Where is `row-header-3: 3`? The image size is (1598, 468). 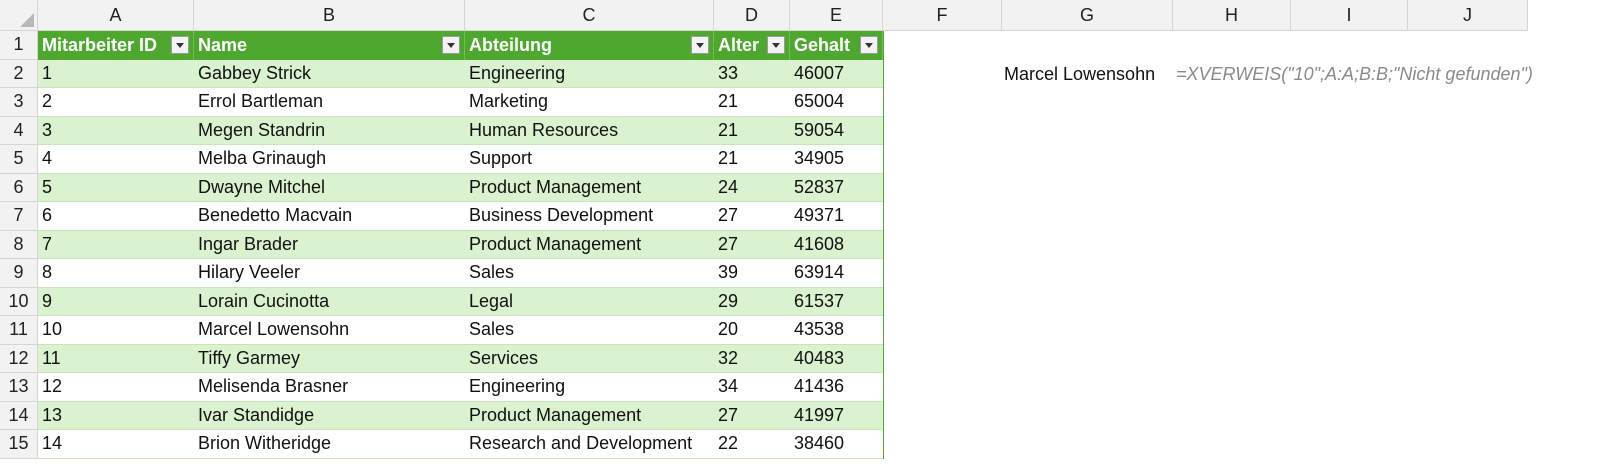 row-header-3: 3 is located at coordinates (19, 102).